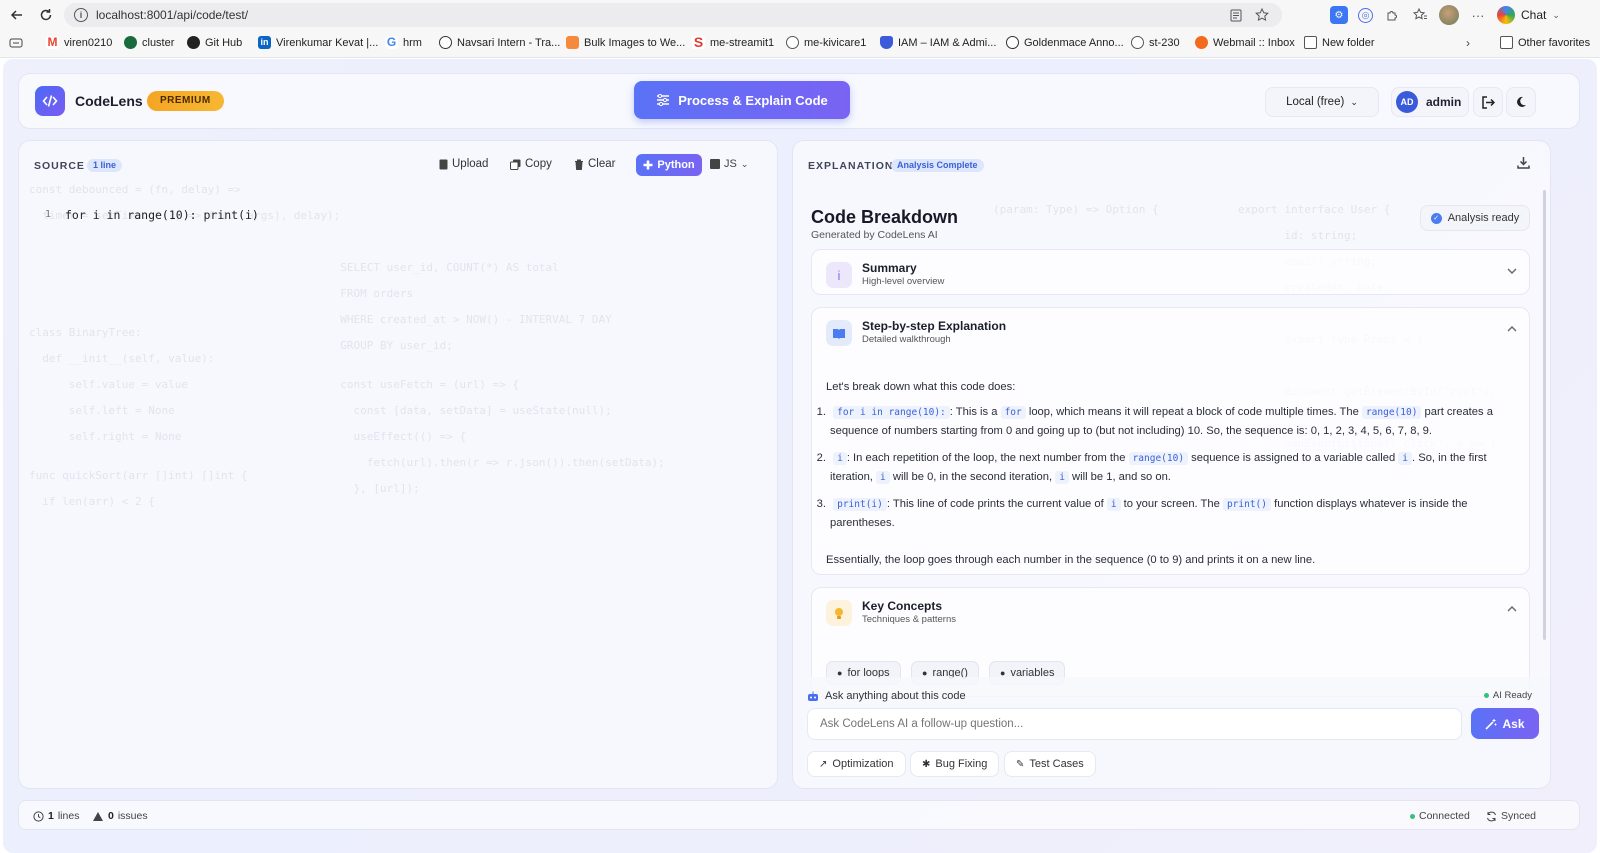 Image resolution: width=1600 pixels, height=853 pixels. Describe the element at coordinates (572, 42) in the screenshot. I see `image-icon` at that location.